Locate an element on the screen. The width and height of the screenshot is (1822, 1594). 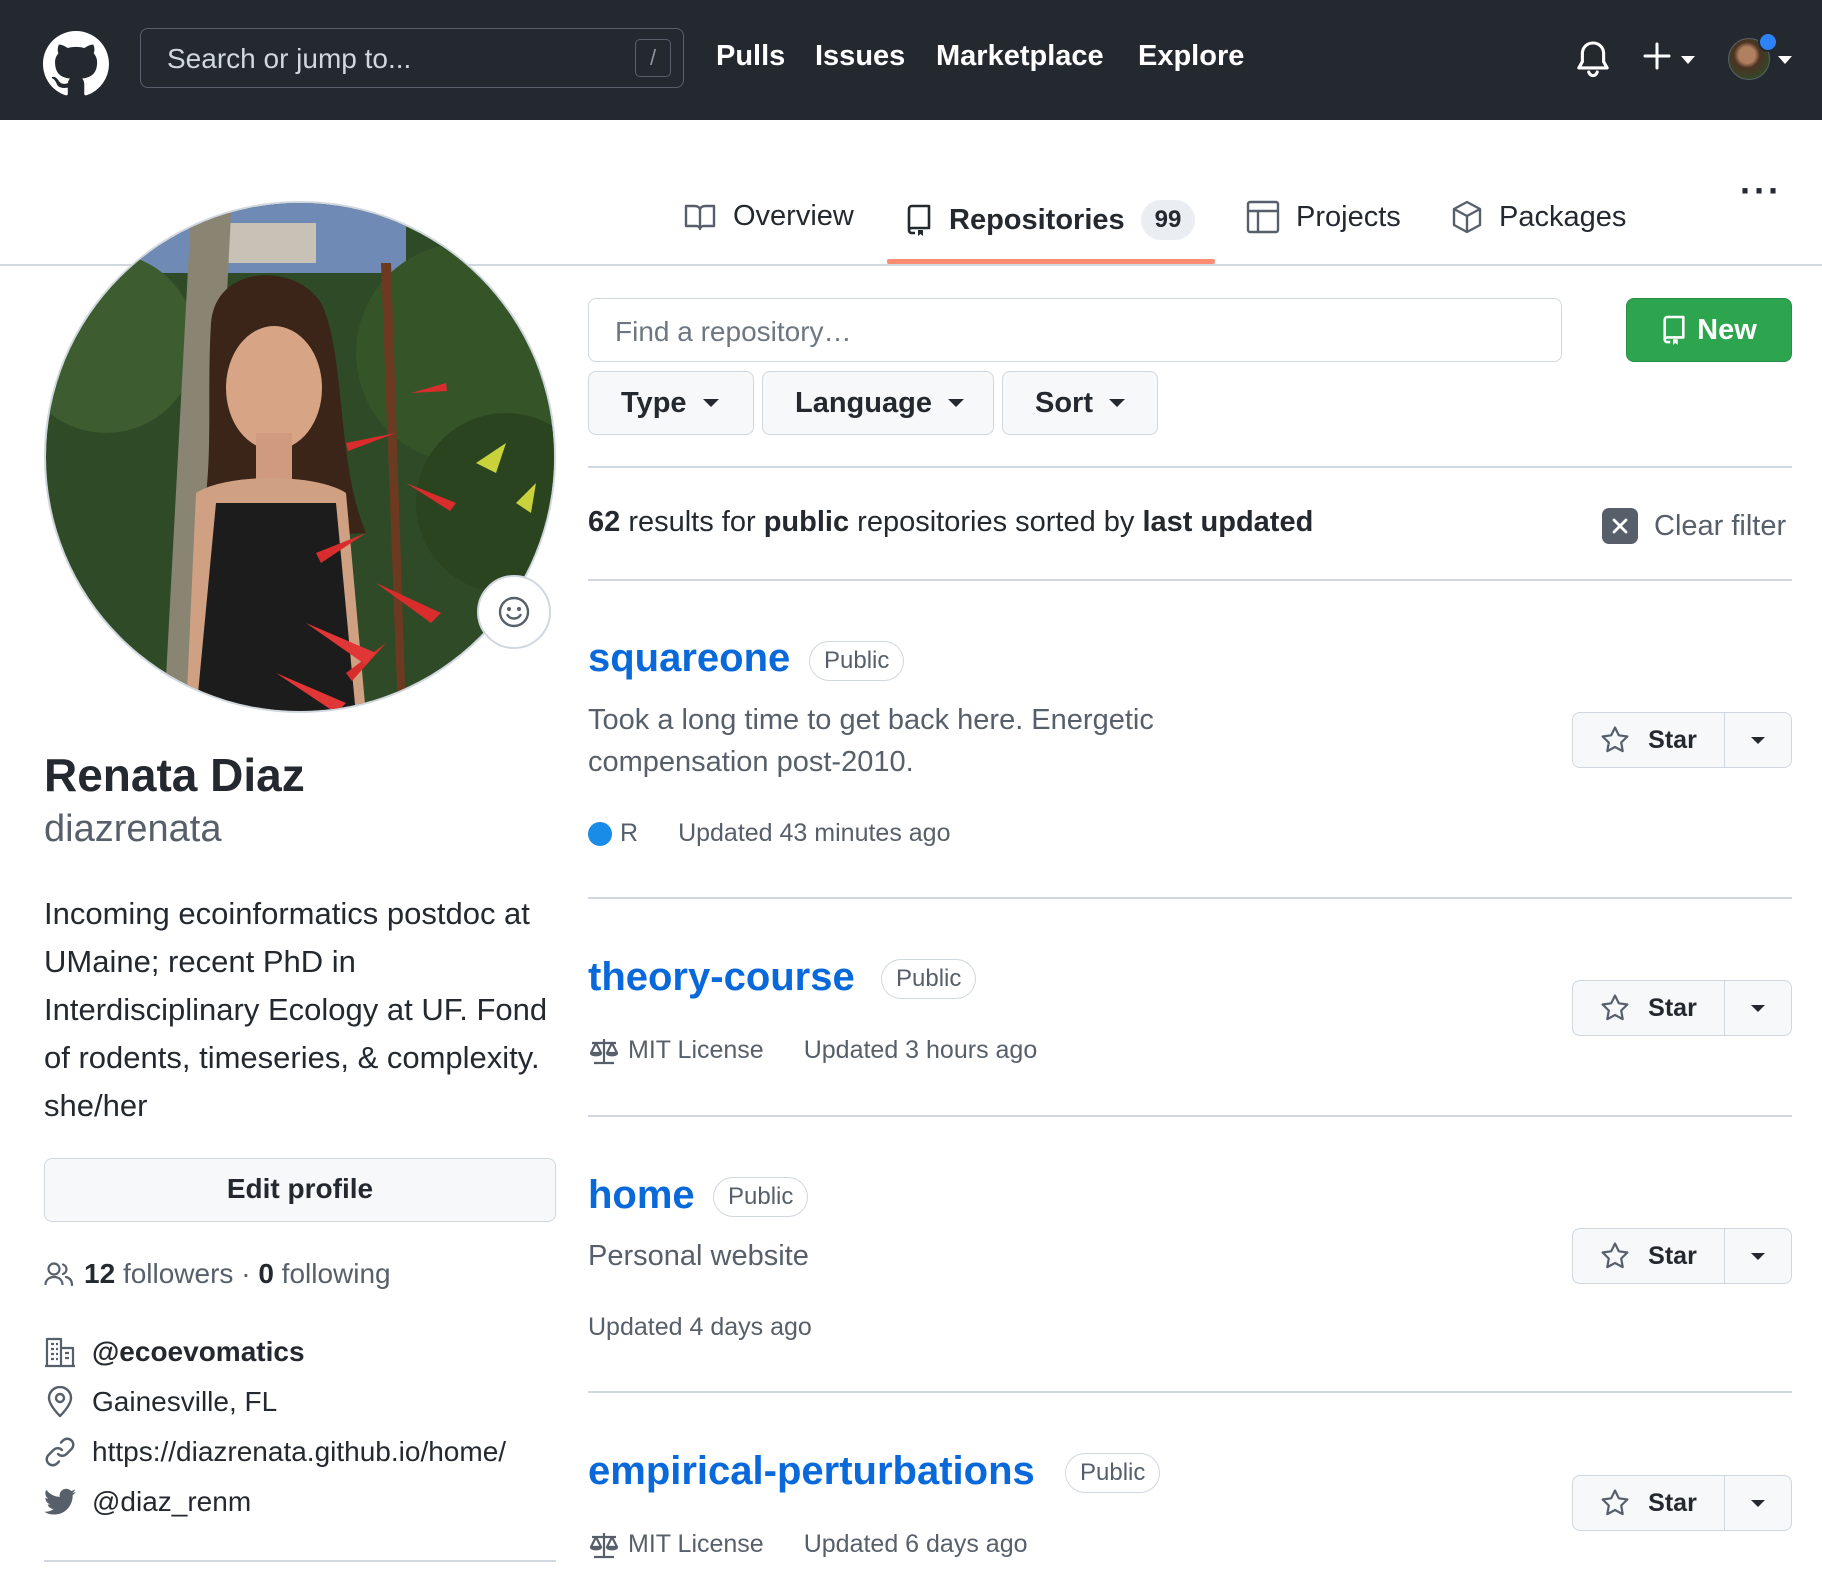
user-menu-caret-icon is located at coordinates (1785, 60).